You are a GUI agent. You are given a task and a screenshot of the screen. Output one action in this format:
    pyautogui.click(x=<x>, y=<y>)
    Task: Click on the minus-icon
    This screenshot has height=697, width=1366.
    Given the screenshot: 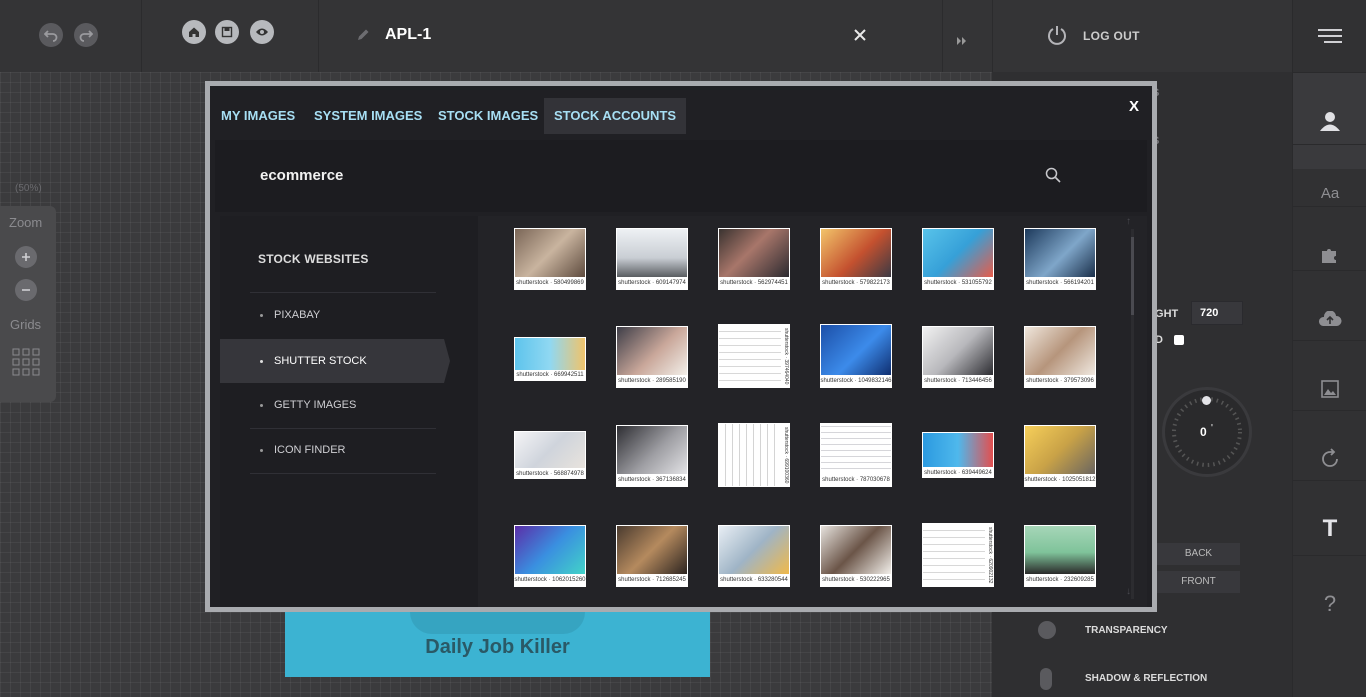 What is the action you would take?
    pyautogui.click(x=26, y=290)
    